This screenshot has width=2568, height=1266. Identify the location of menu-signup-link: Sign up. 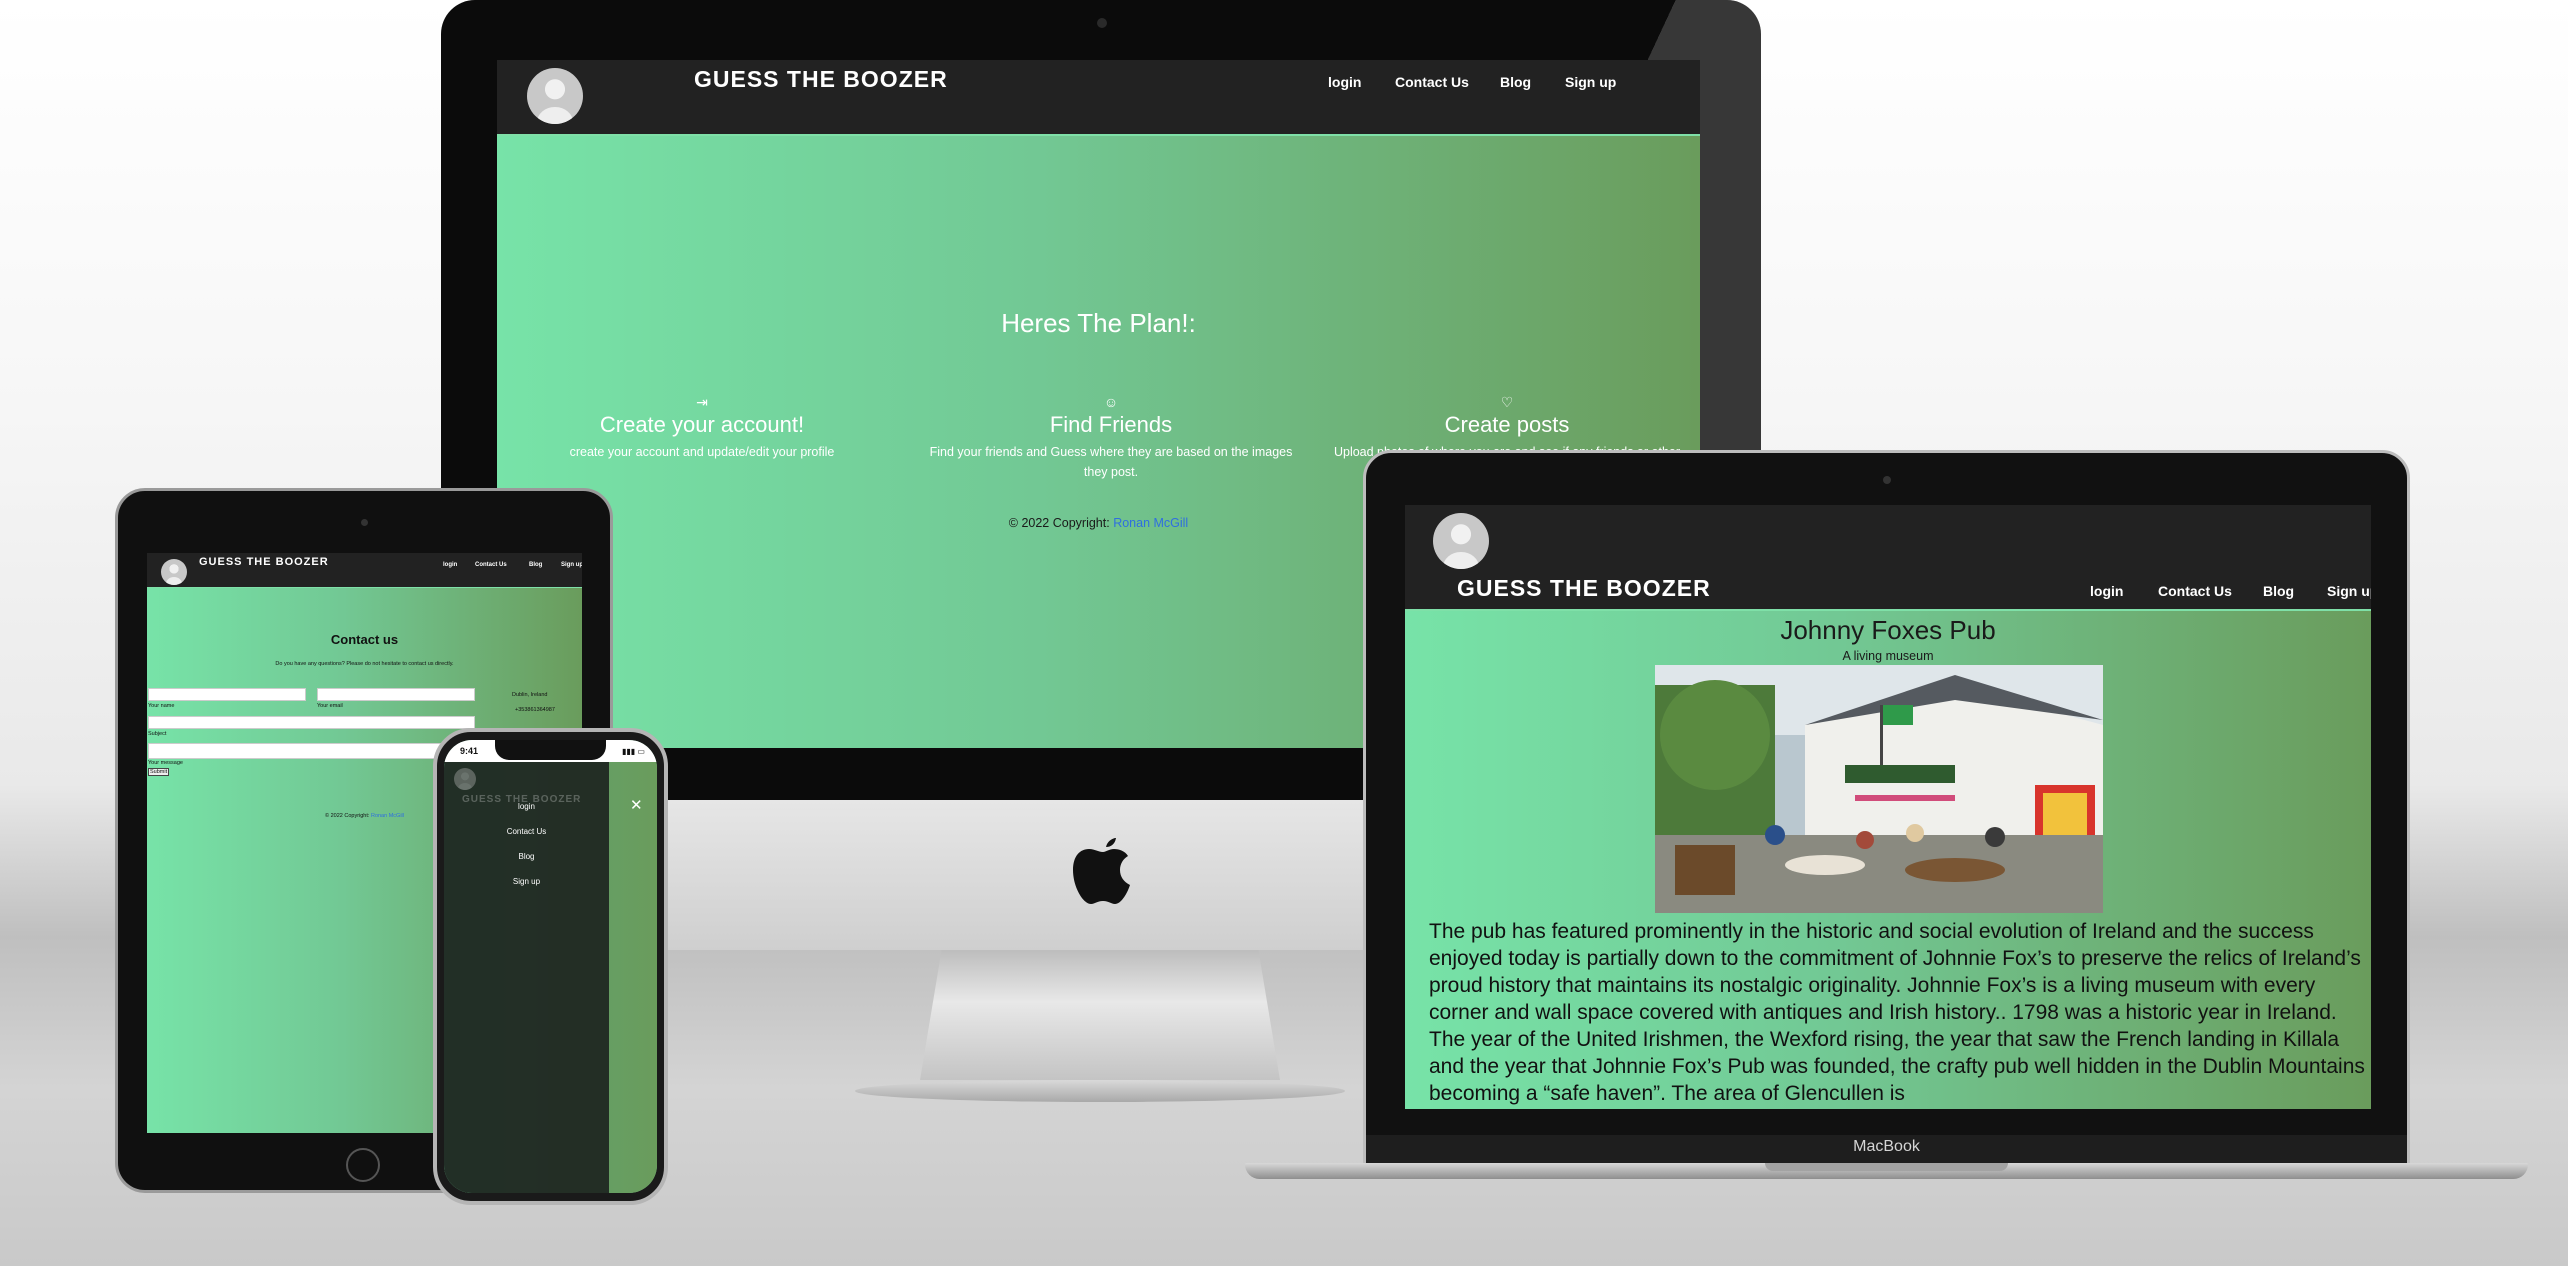
(526, 881).